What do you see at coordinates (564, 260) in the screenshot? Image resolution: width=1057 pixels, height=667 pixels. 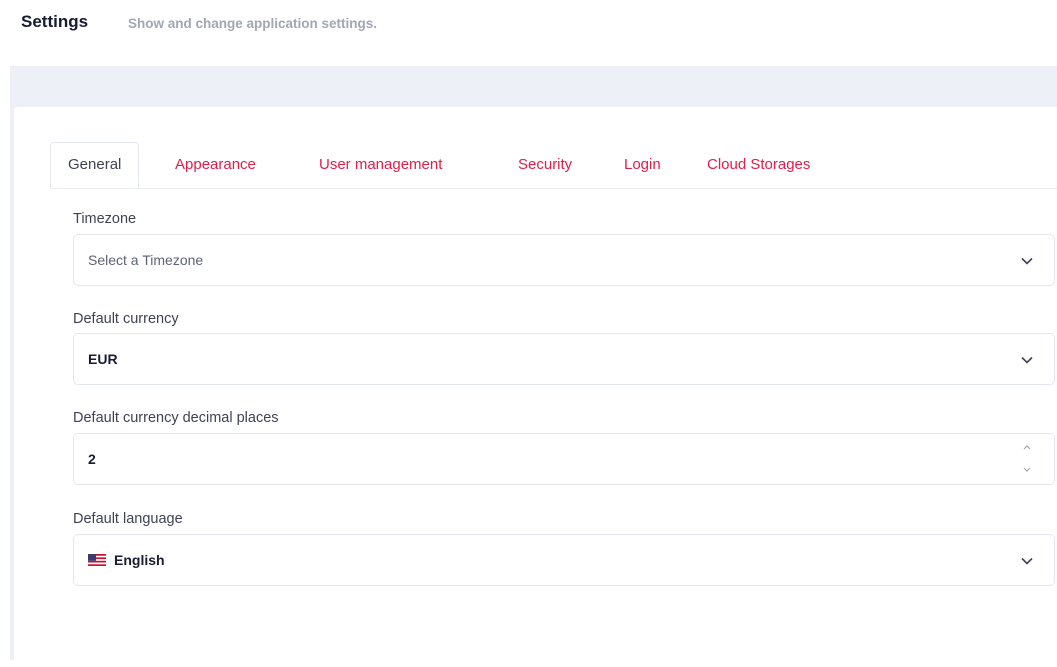 I see `timezone-select: Select a Timezone` at bounding box center [564, 260].